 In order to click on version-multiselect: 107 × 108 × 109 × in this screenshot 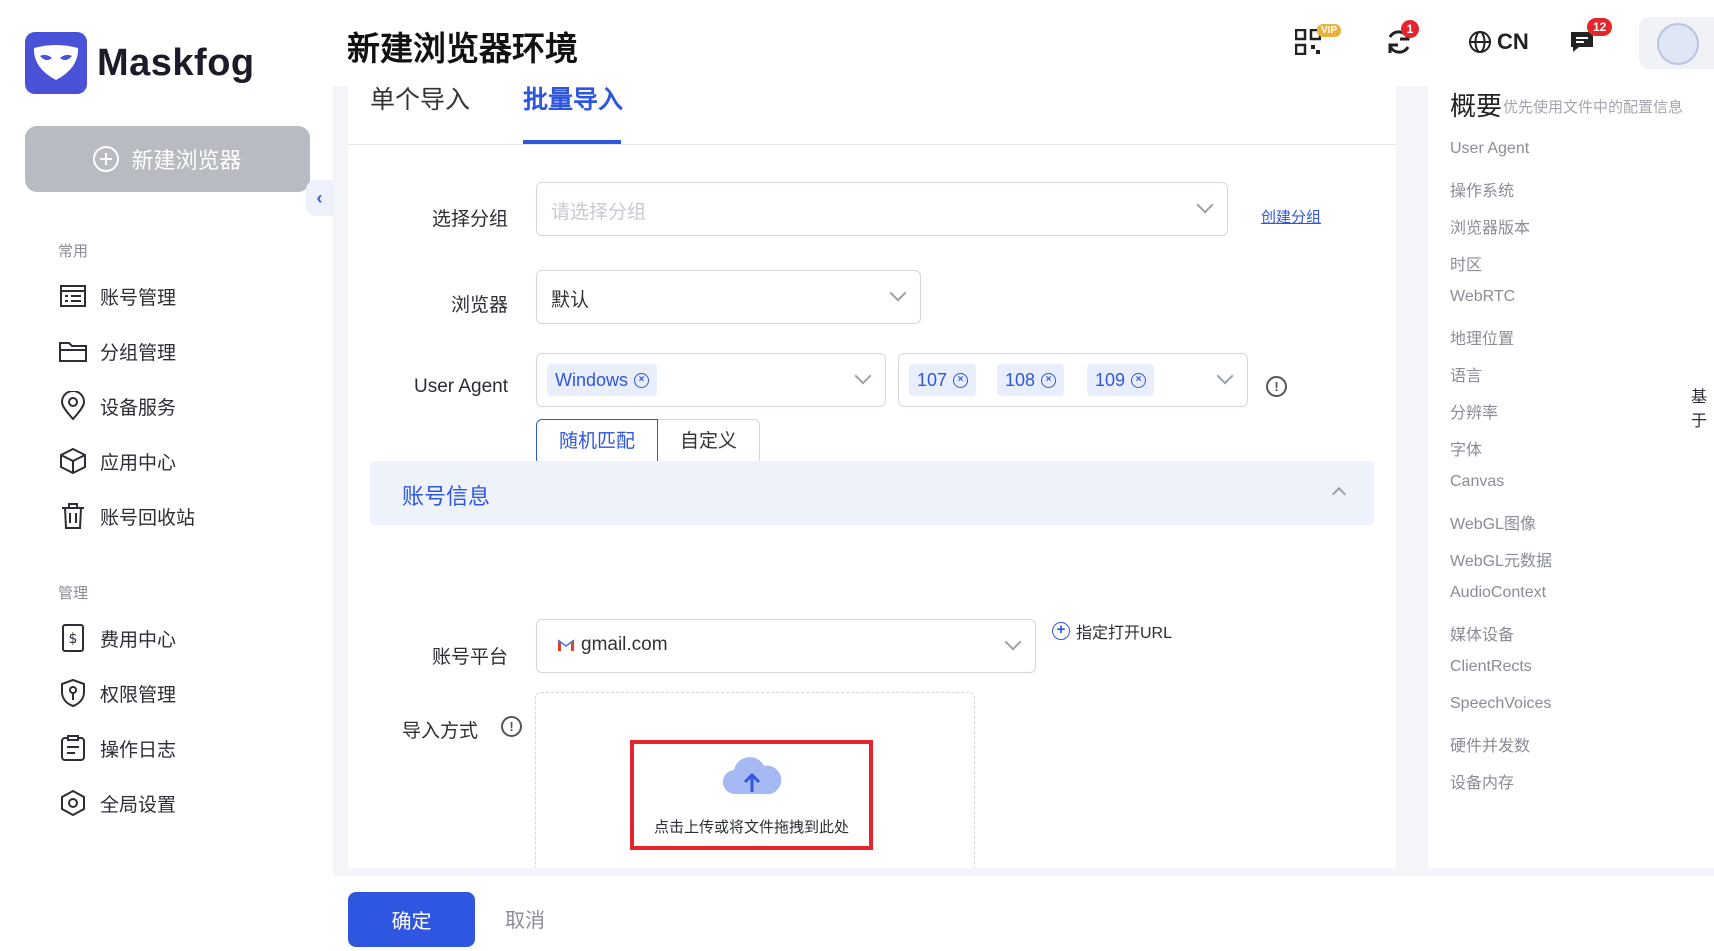, I will do `click(1073, 380)`.